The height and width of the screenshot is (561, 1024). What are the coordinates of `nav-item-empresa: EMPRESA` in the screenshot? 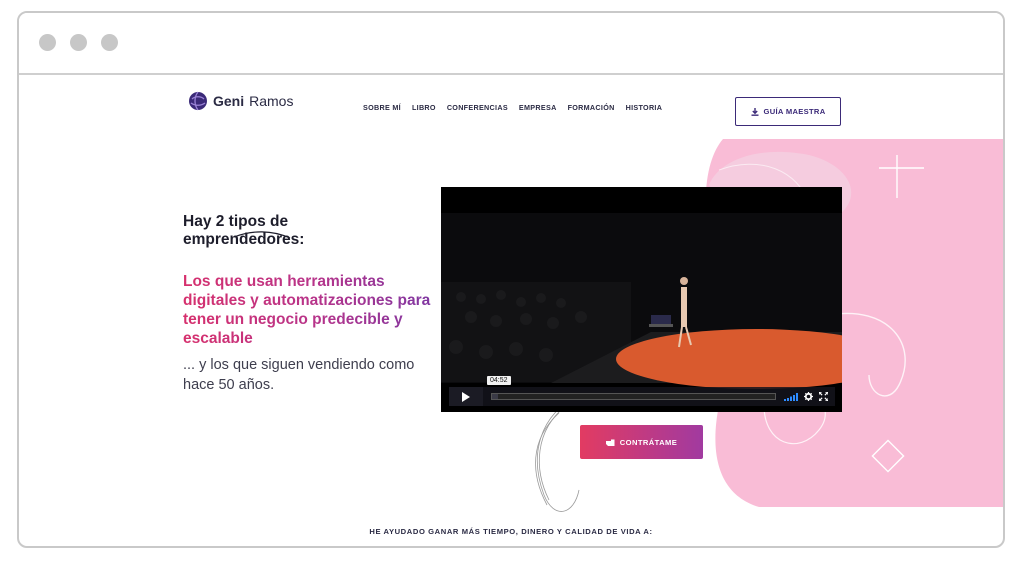 It's located at (538, 107).